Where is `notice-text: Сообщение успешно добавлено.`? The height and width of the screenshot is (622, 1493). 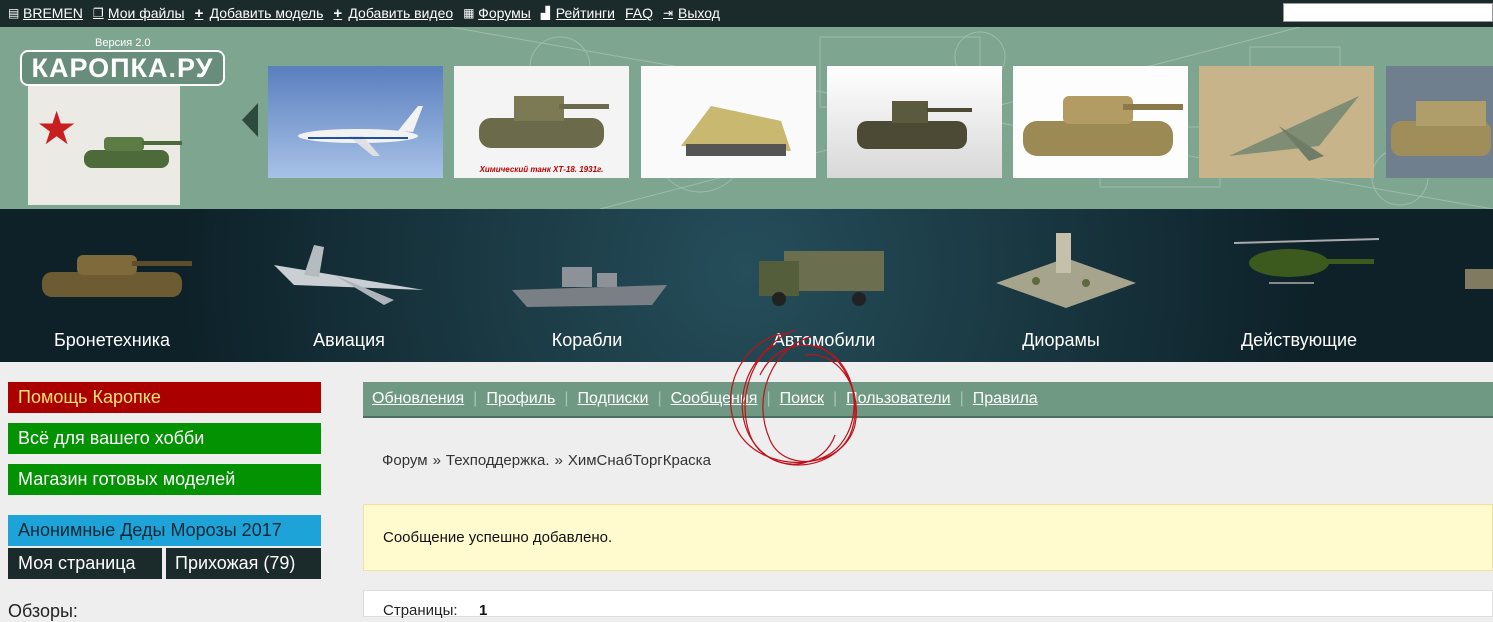 notice-text: Сообщение успешно добавлено. is located at coordinates (498, 537).